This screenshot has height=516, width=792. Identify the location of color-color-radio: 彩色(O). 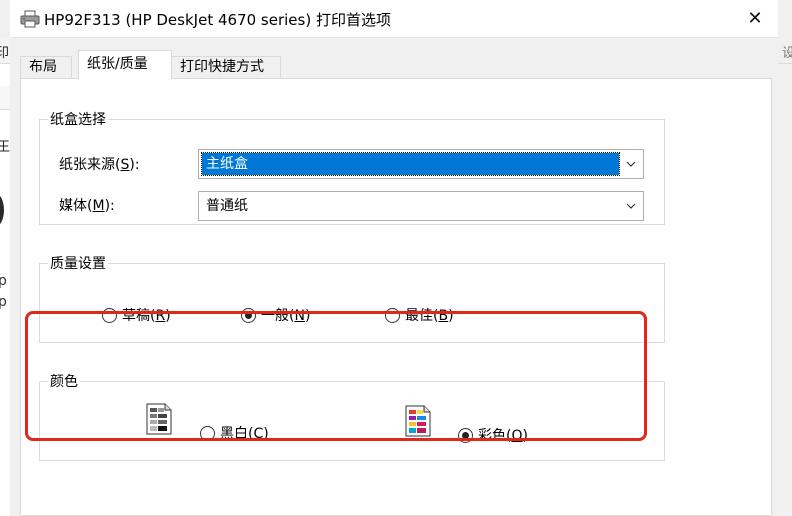
(493, 435).